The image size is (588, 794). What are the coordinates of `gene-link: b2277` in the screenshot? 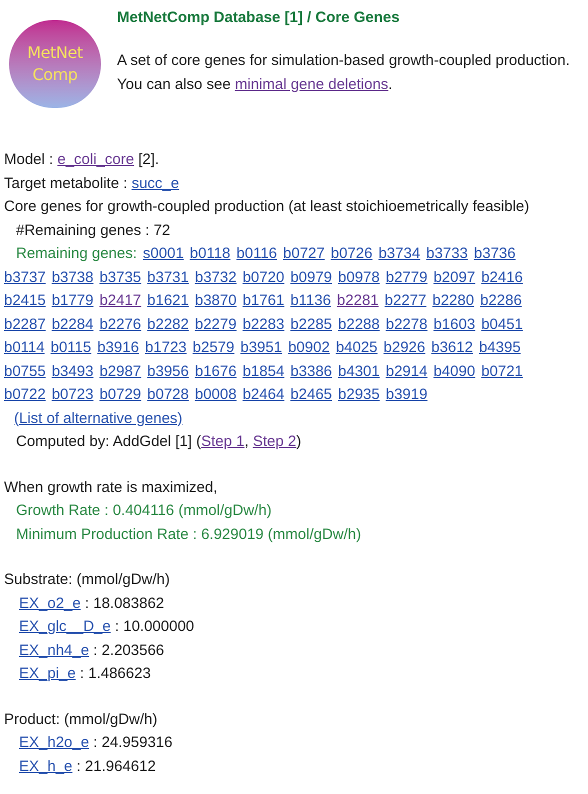 It's located at (405, 300).